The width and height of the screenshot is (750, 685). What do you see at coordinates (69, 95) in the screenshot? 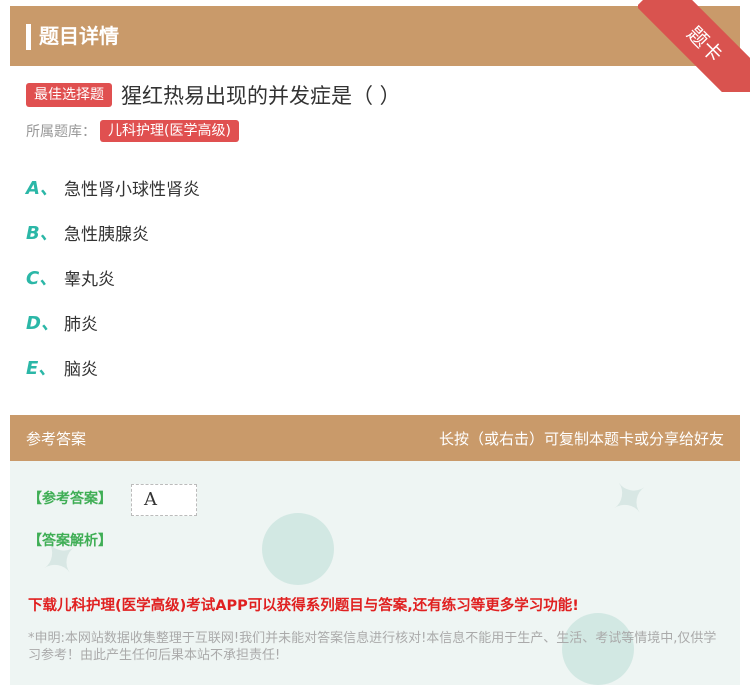
I see `question-type-badge: 最佳选择题` at bounding box center [69, 95].